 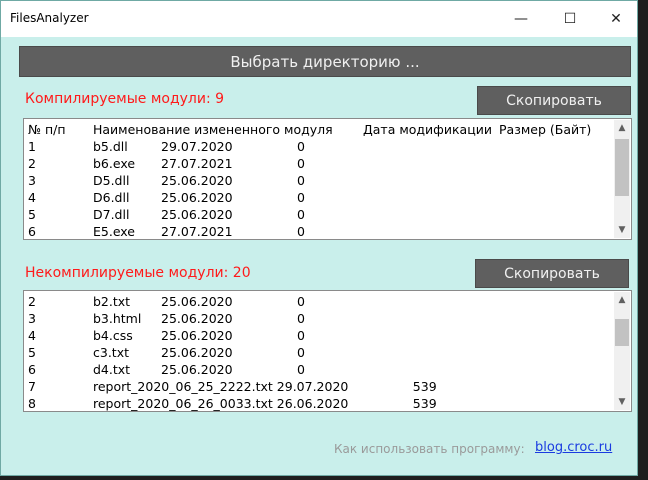 I want to click on maximize-button: ☐, so click(x=570, y=19).